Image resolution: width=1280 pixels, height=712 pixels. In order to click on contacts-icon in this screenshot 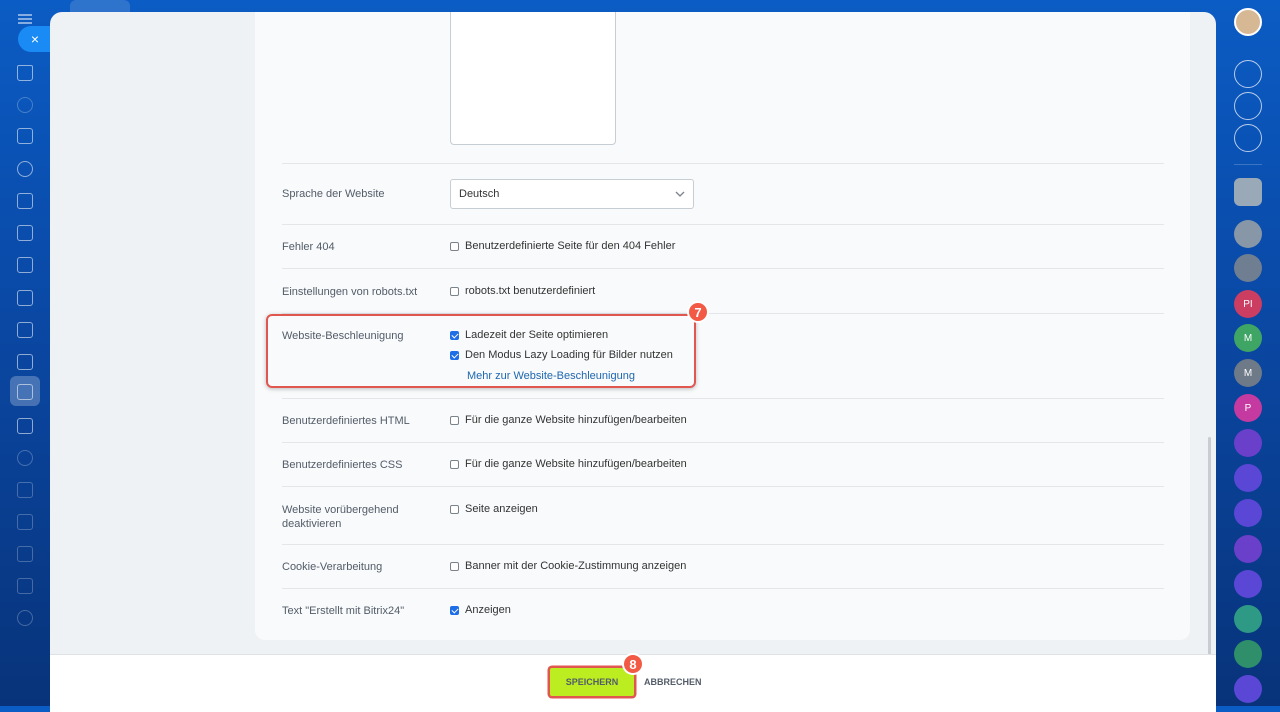, I will do `click(25, 554)`.